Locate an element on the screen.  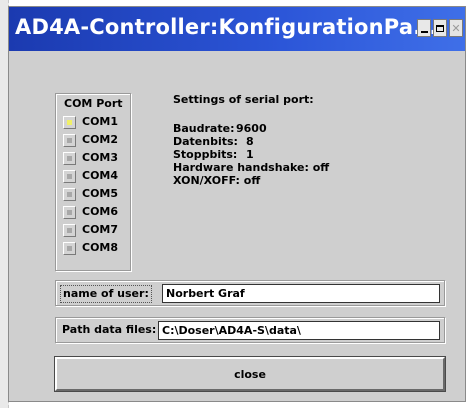
com-port-item-com5: COM5 is located at coordinates (94, 195).